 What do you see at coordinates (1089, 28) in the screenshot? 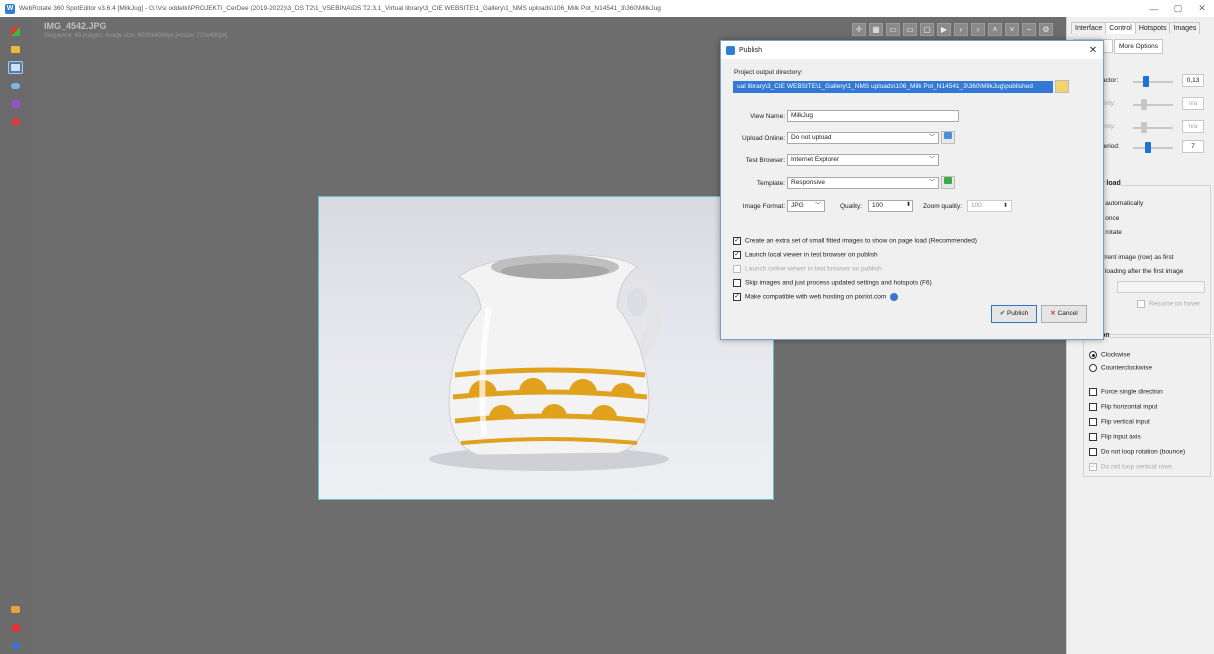
I see `tab-interface: Interface` at bounding box center [1089, 28].